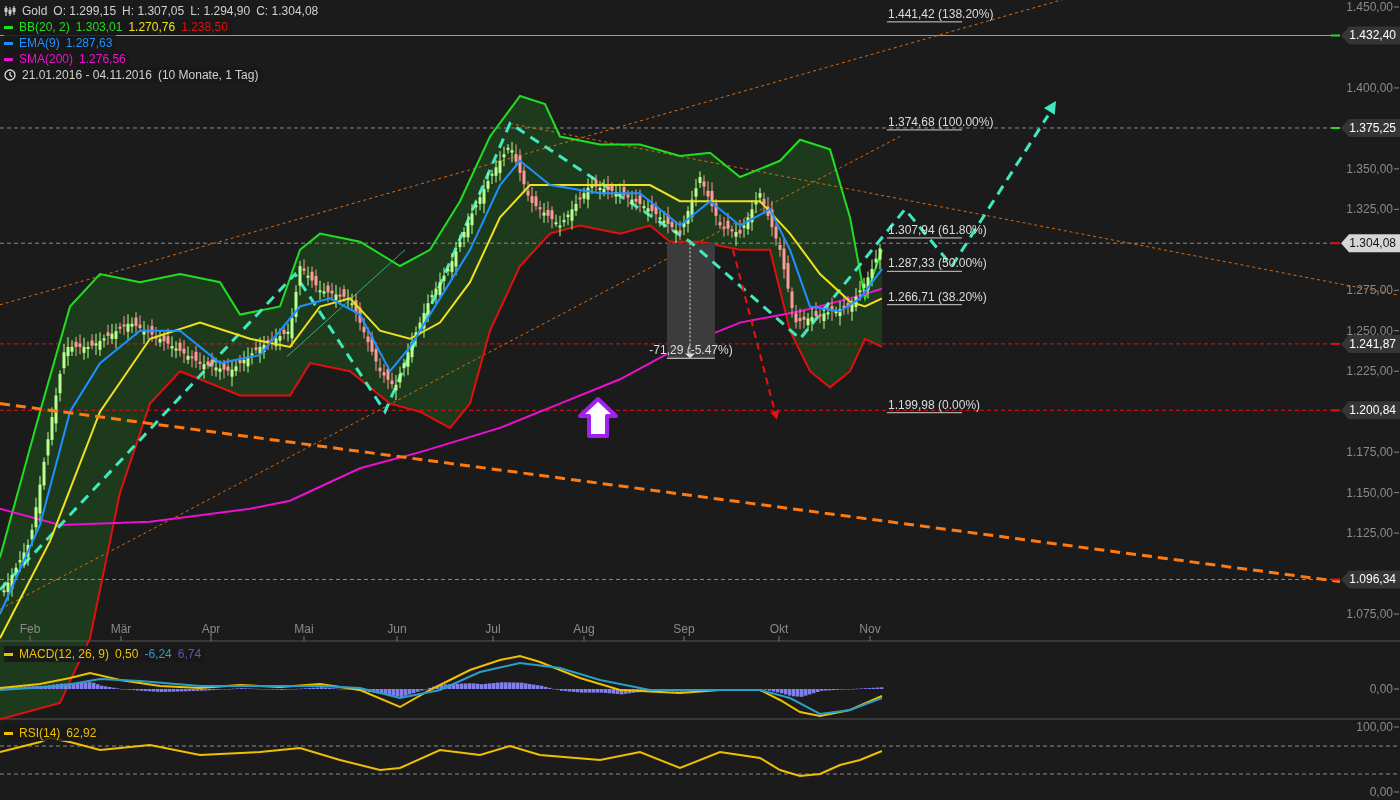  I want to click on fibonacci-label: 1.441,42 (138.20%), so click(941, 13).